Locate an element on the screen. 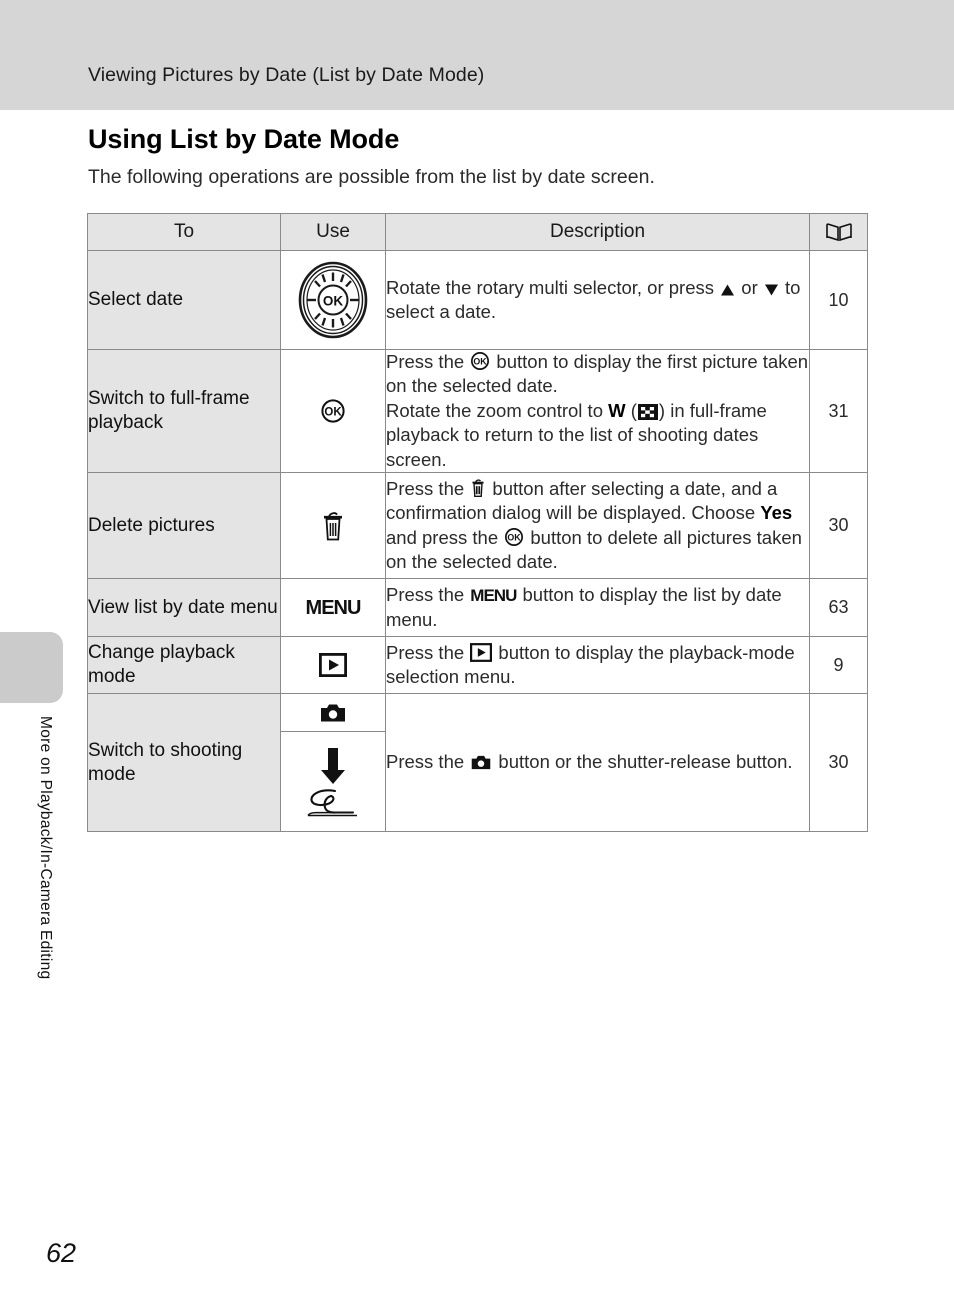  row-use-switch-to-shooting-mode is located at coordinates (333, 763).